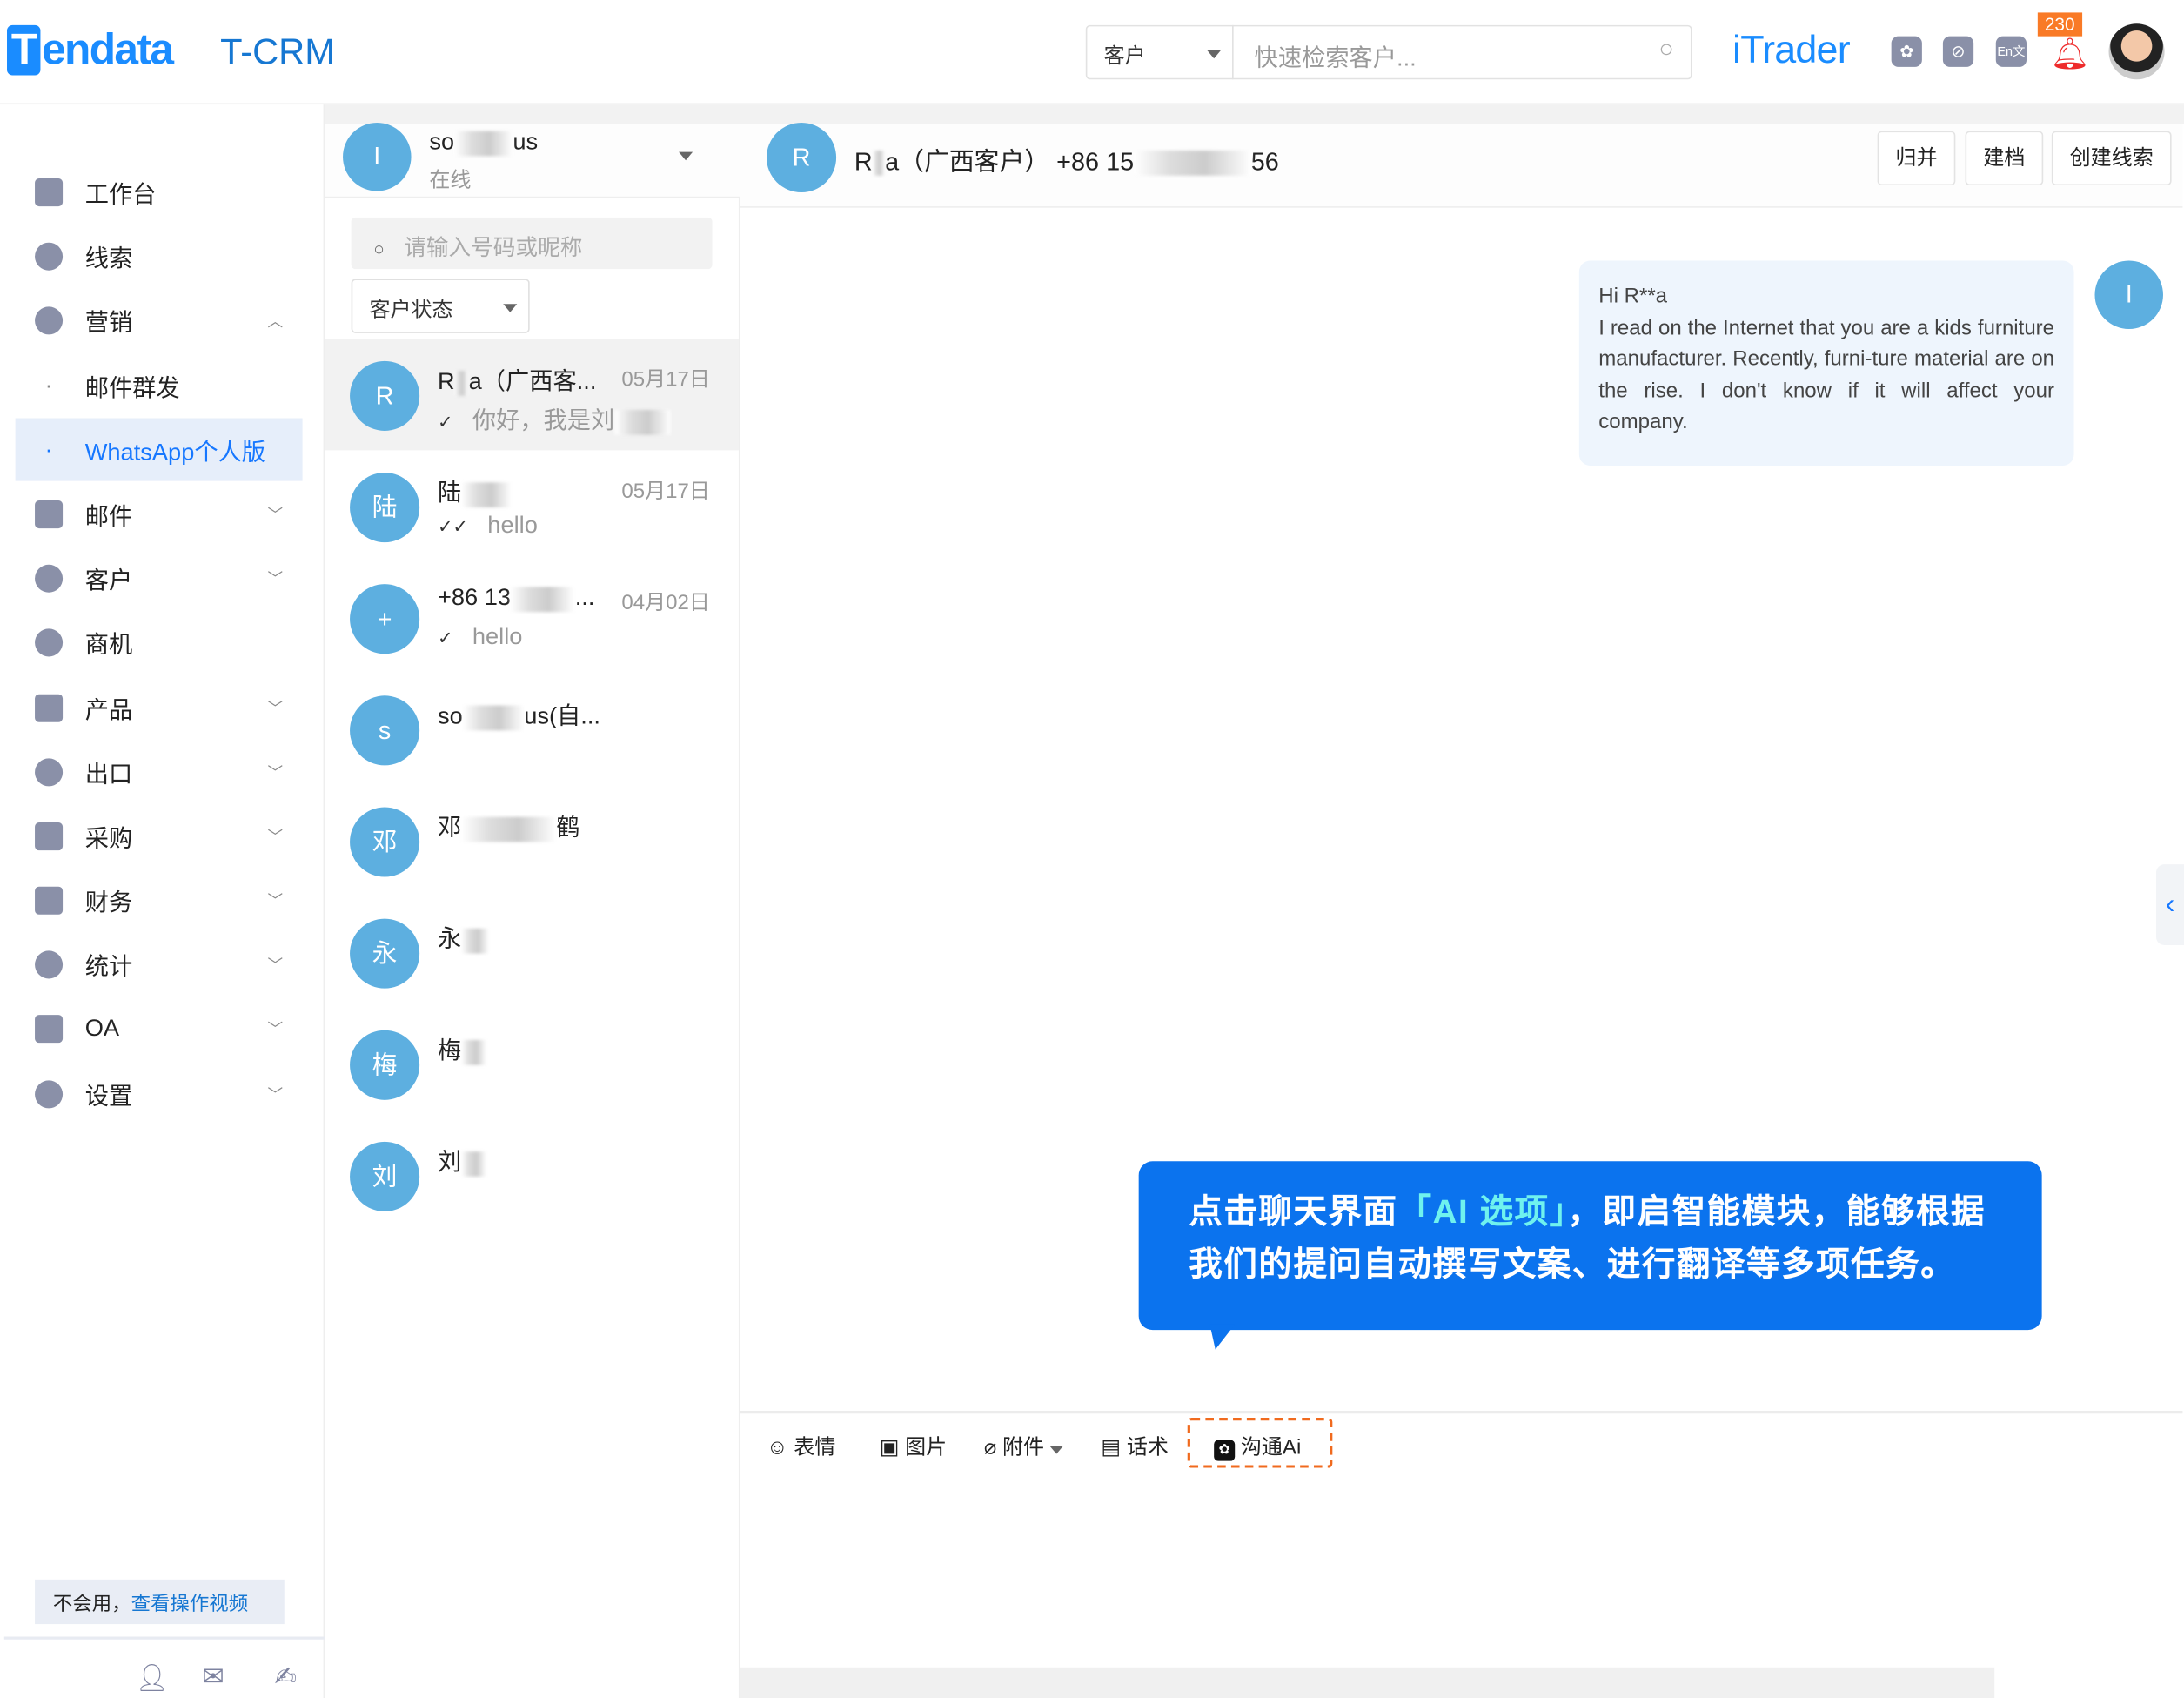 The width and height of the screenshot is (2184, 1698). What do you see at coordinates (532, 840) in the screenshot?
I see `contact-item: 邓 邓鹤` at bounding box center [532, 840].